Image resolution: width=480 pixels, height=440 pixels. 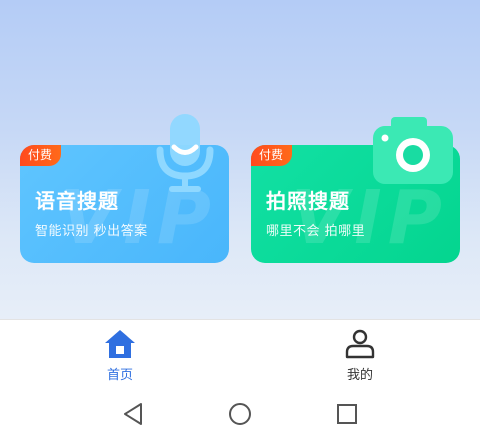 What do you see at coordinates (185, 153) in the screenshot?
I see `microphone-icon` at bounding box center [185, 153].